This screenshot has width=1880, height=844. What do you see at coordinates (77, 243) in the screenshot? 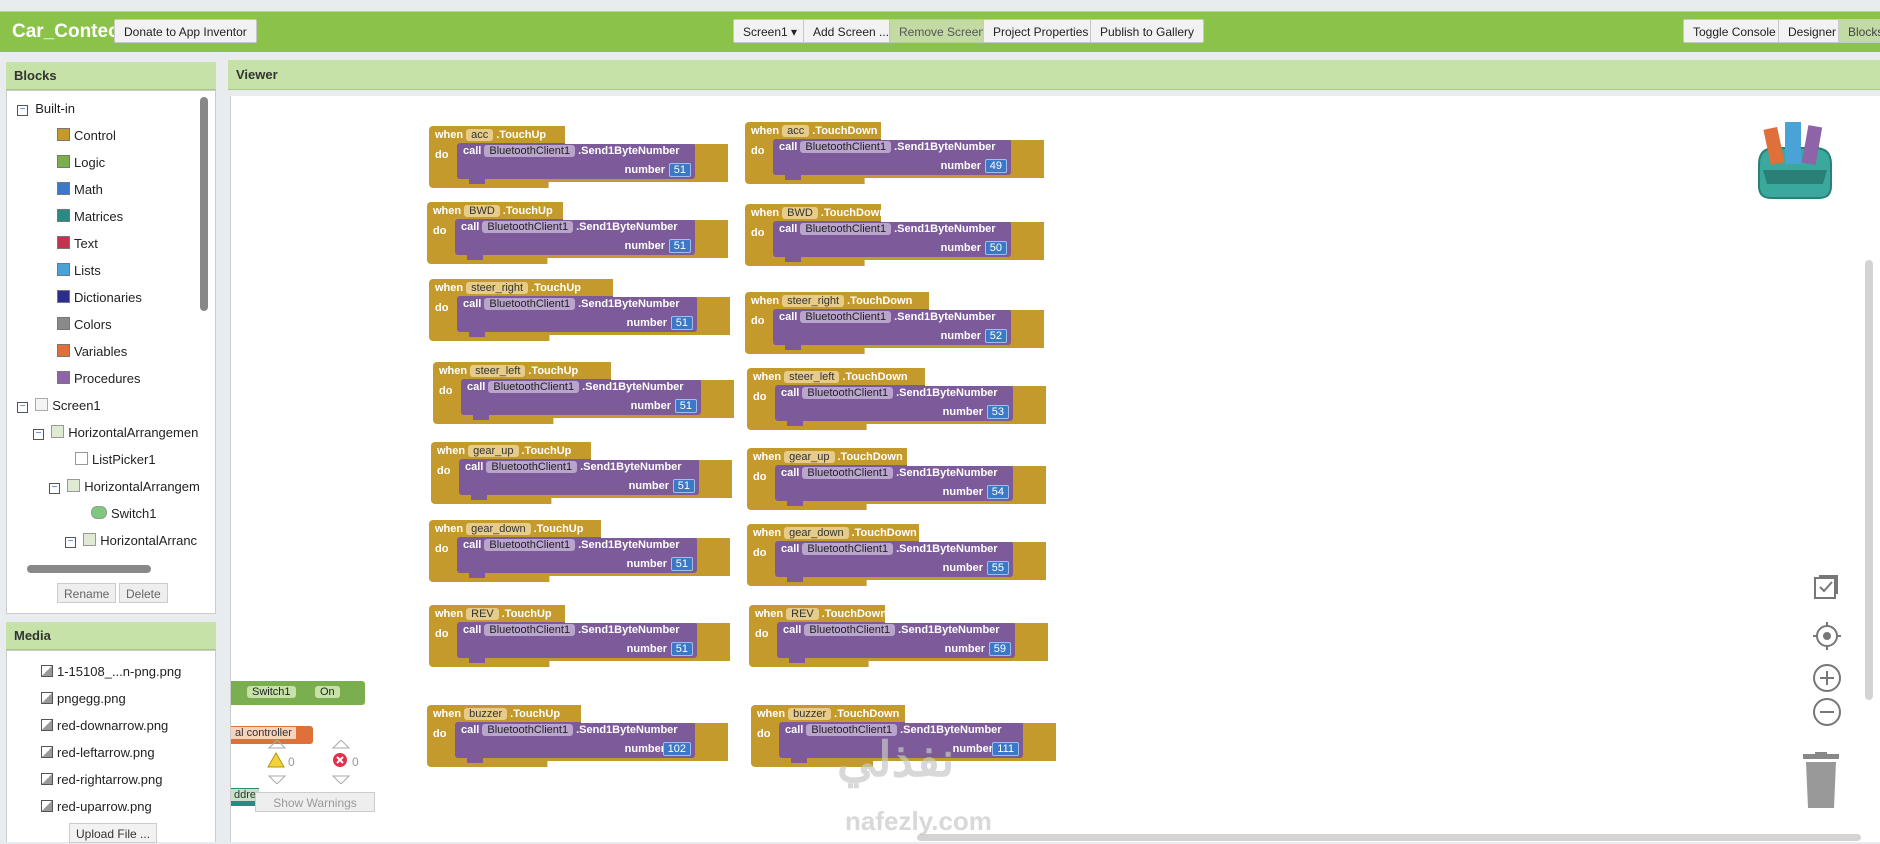
I see `drawer-text: Text` at bounding box center [77, 243].